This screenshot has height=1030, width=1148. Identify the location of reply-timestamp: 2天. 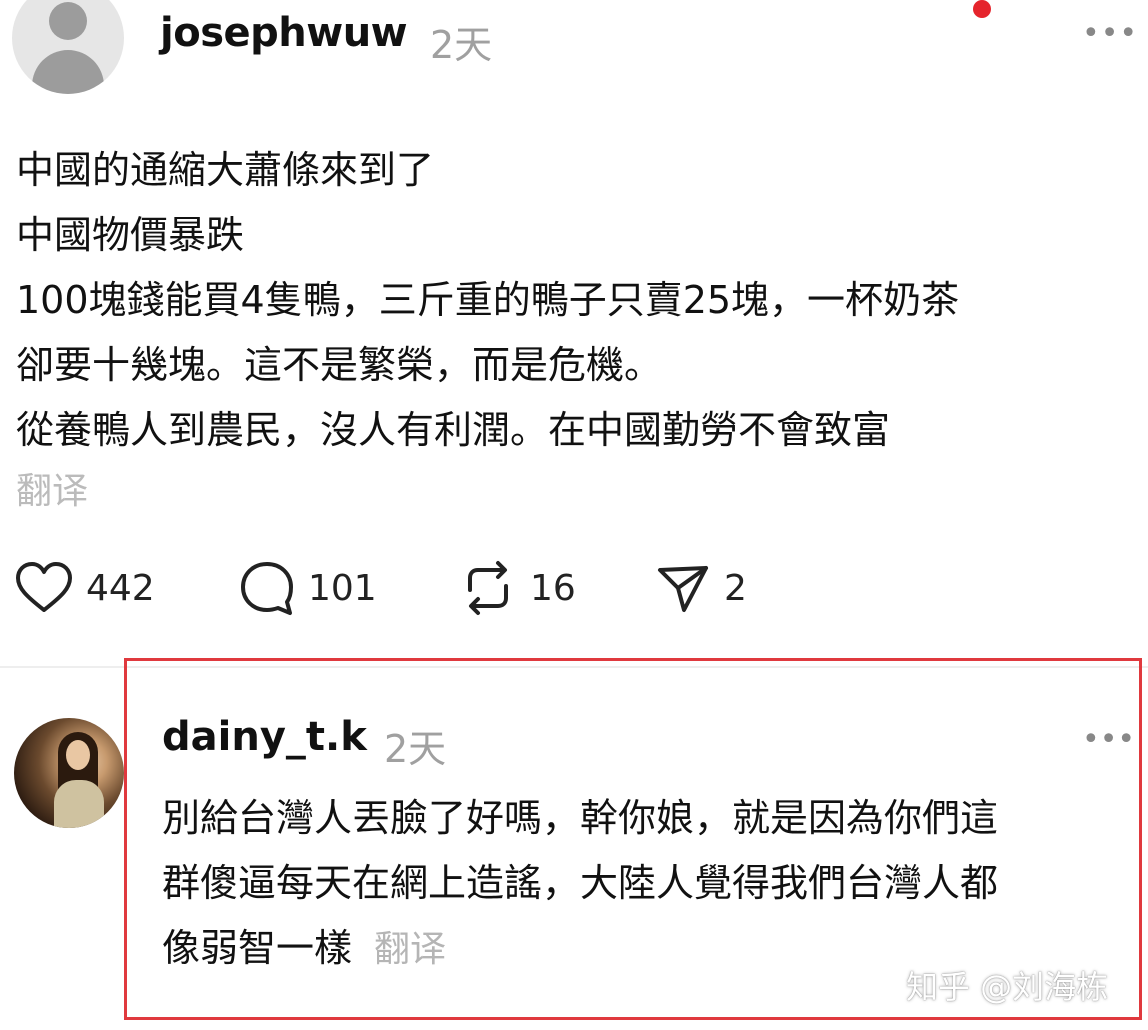
(415, 749).